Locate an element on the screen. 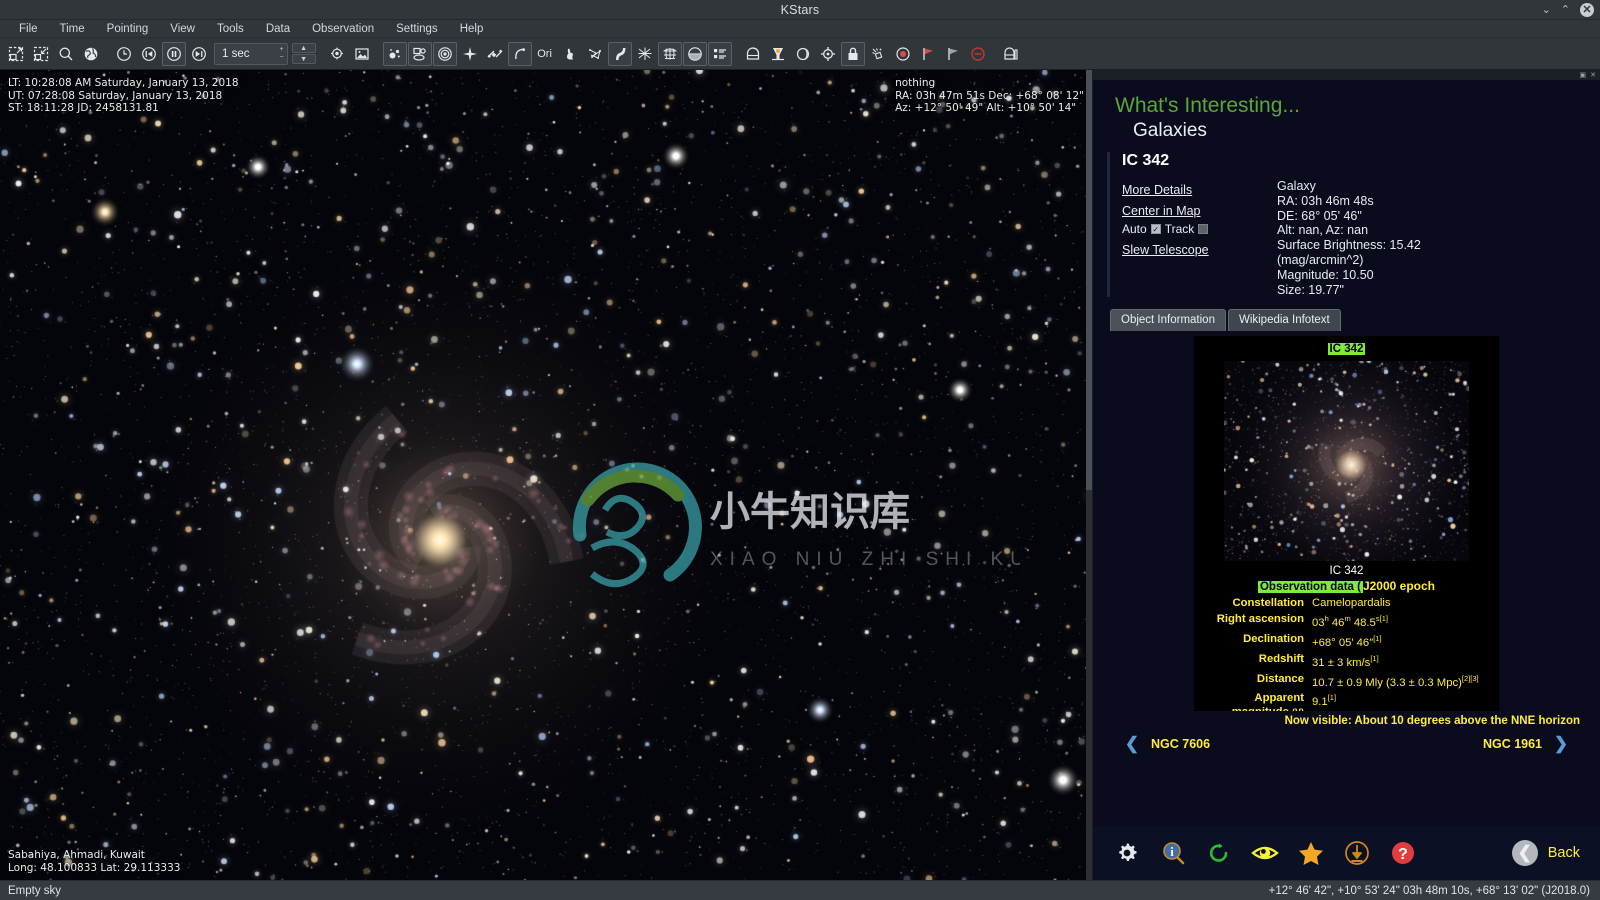  rabbit-constellation-art-icon is located at coordinates (570, 54).